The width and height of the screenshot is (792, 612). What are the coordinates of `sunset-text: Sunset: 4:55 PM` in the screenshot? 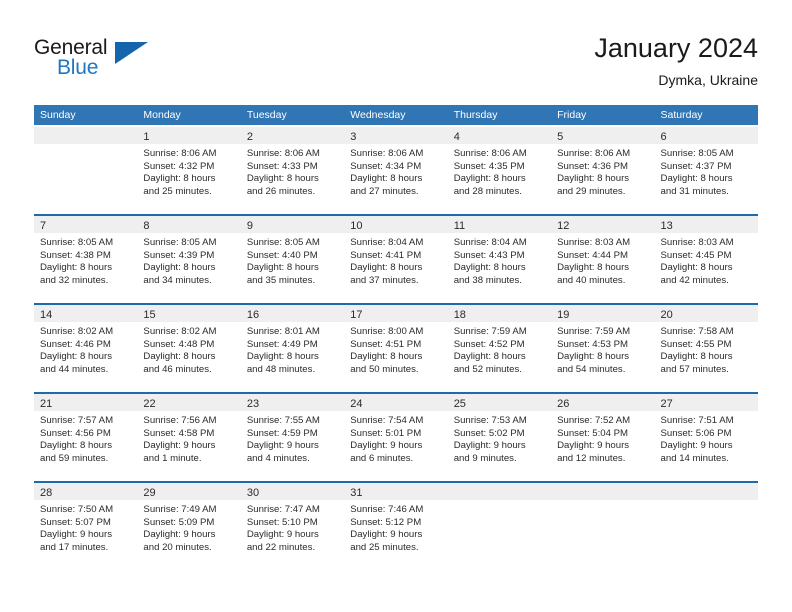 It's located at (696, 344).